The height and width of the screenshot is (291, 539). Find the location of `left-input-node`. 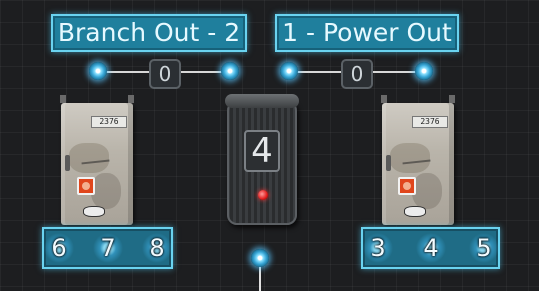

left-input-node is located at coordinates (98, 71).